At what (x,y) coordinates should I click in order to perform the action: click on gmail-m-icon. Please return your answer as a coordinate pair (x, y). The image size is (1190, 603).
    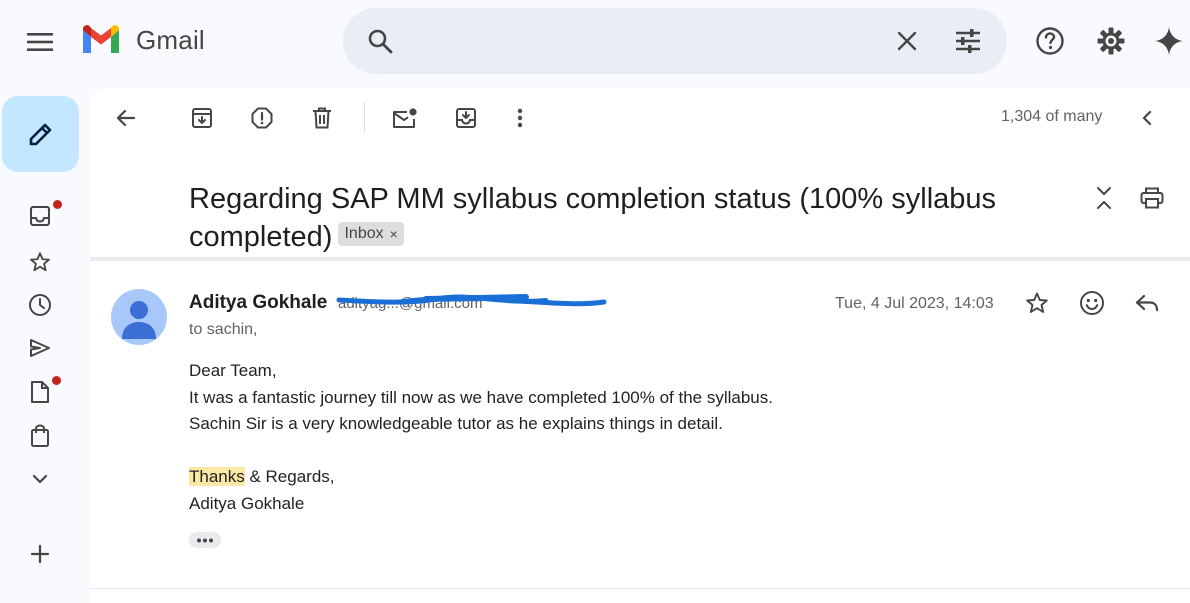
    Looking at the image, I should click on (101, 39).